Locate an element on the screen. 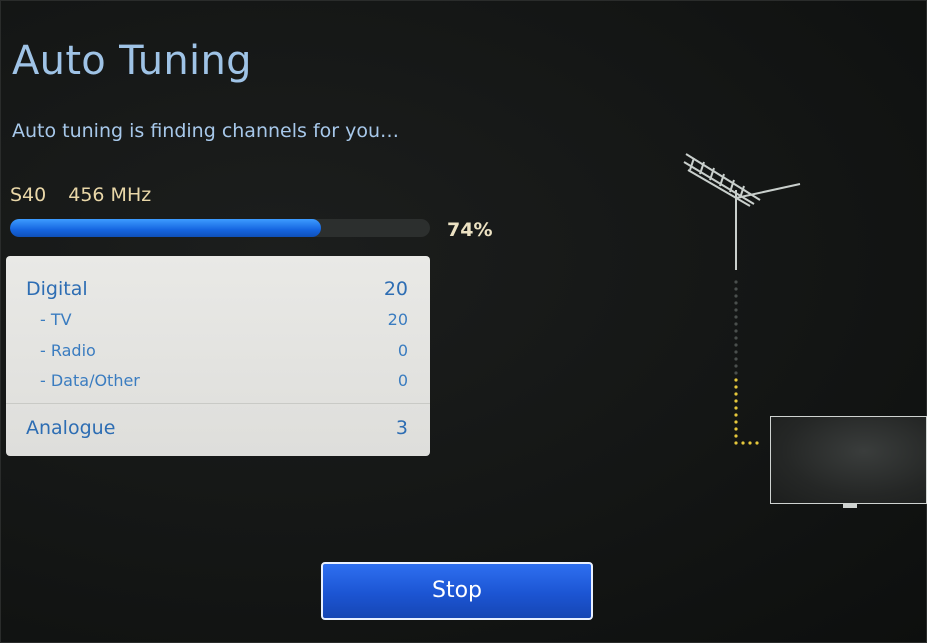 The width and height of the screenshot is (927, 643). results-row-digital: Digital 20 is located at coordinates (218, 292).